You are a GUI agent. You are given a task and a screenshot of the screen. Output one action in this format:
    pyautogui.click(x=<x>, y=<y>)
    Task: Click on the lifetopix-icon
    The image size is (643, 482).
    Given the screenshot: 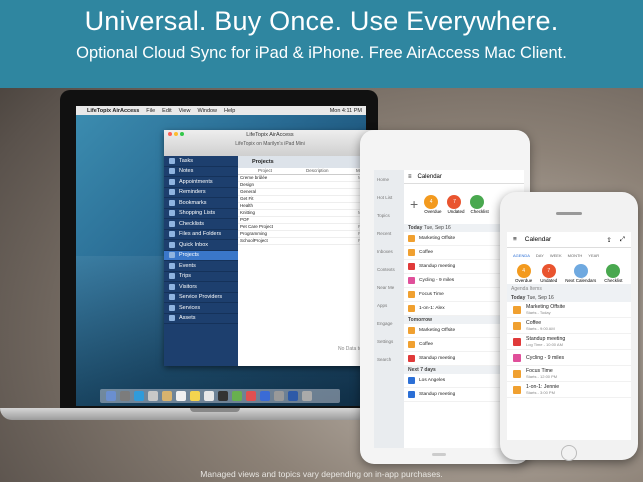 What is the action you would take?
    pyautogui.click(x=293, y=396)
    